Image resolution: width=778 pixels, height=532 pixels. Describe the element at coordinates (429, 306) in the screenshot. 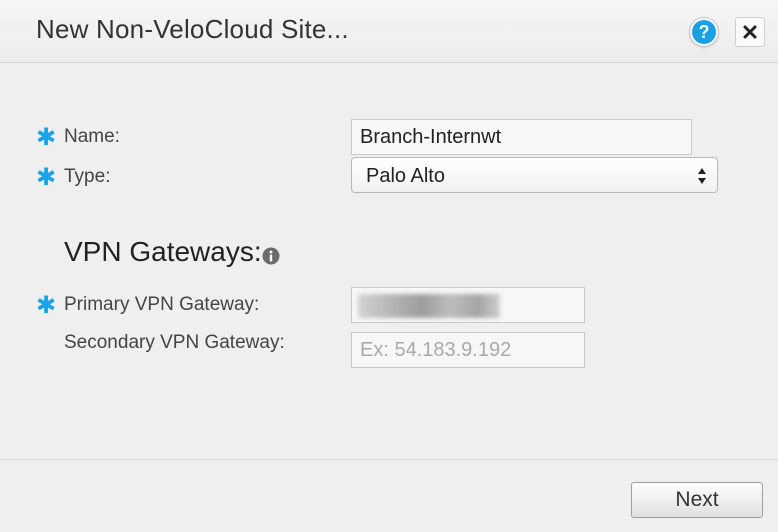

I see `redacted-value` at that location.